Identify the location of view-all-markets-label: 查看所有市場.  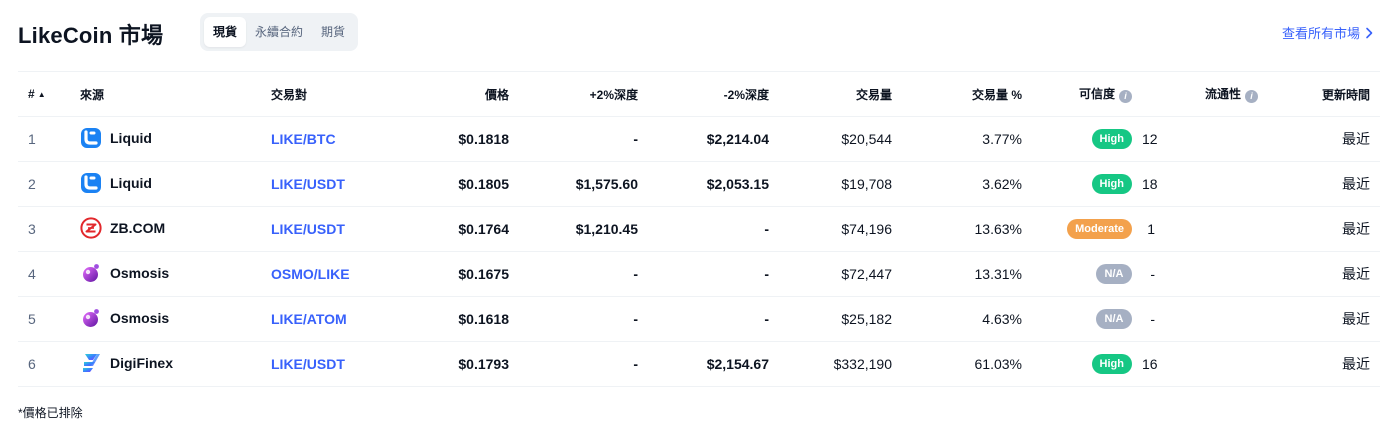
(1320, 33).